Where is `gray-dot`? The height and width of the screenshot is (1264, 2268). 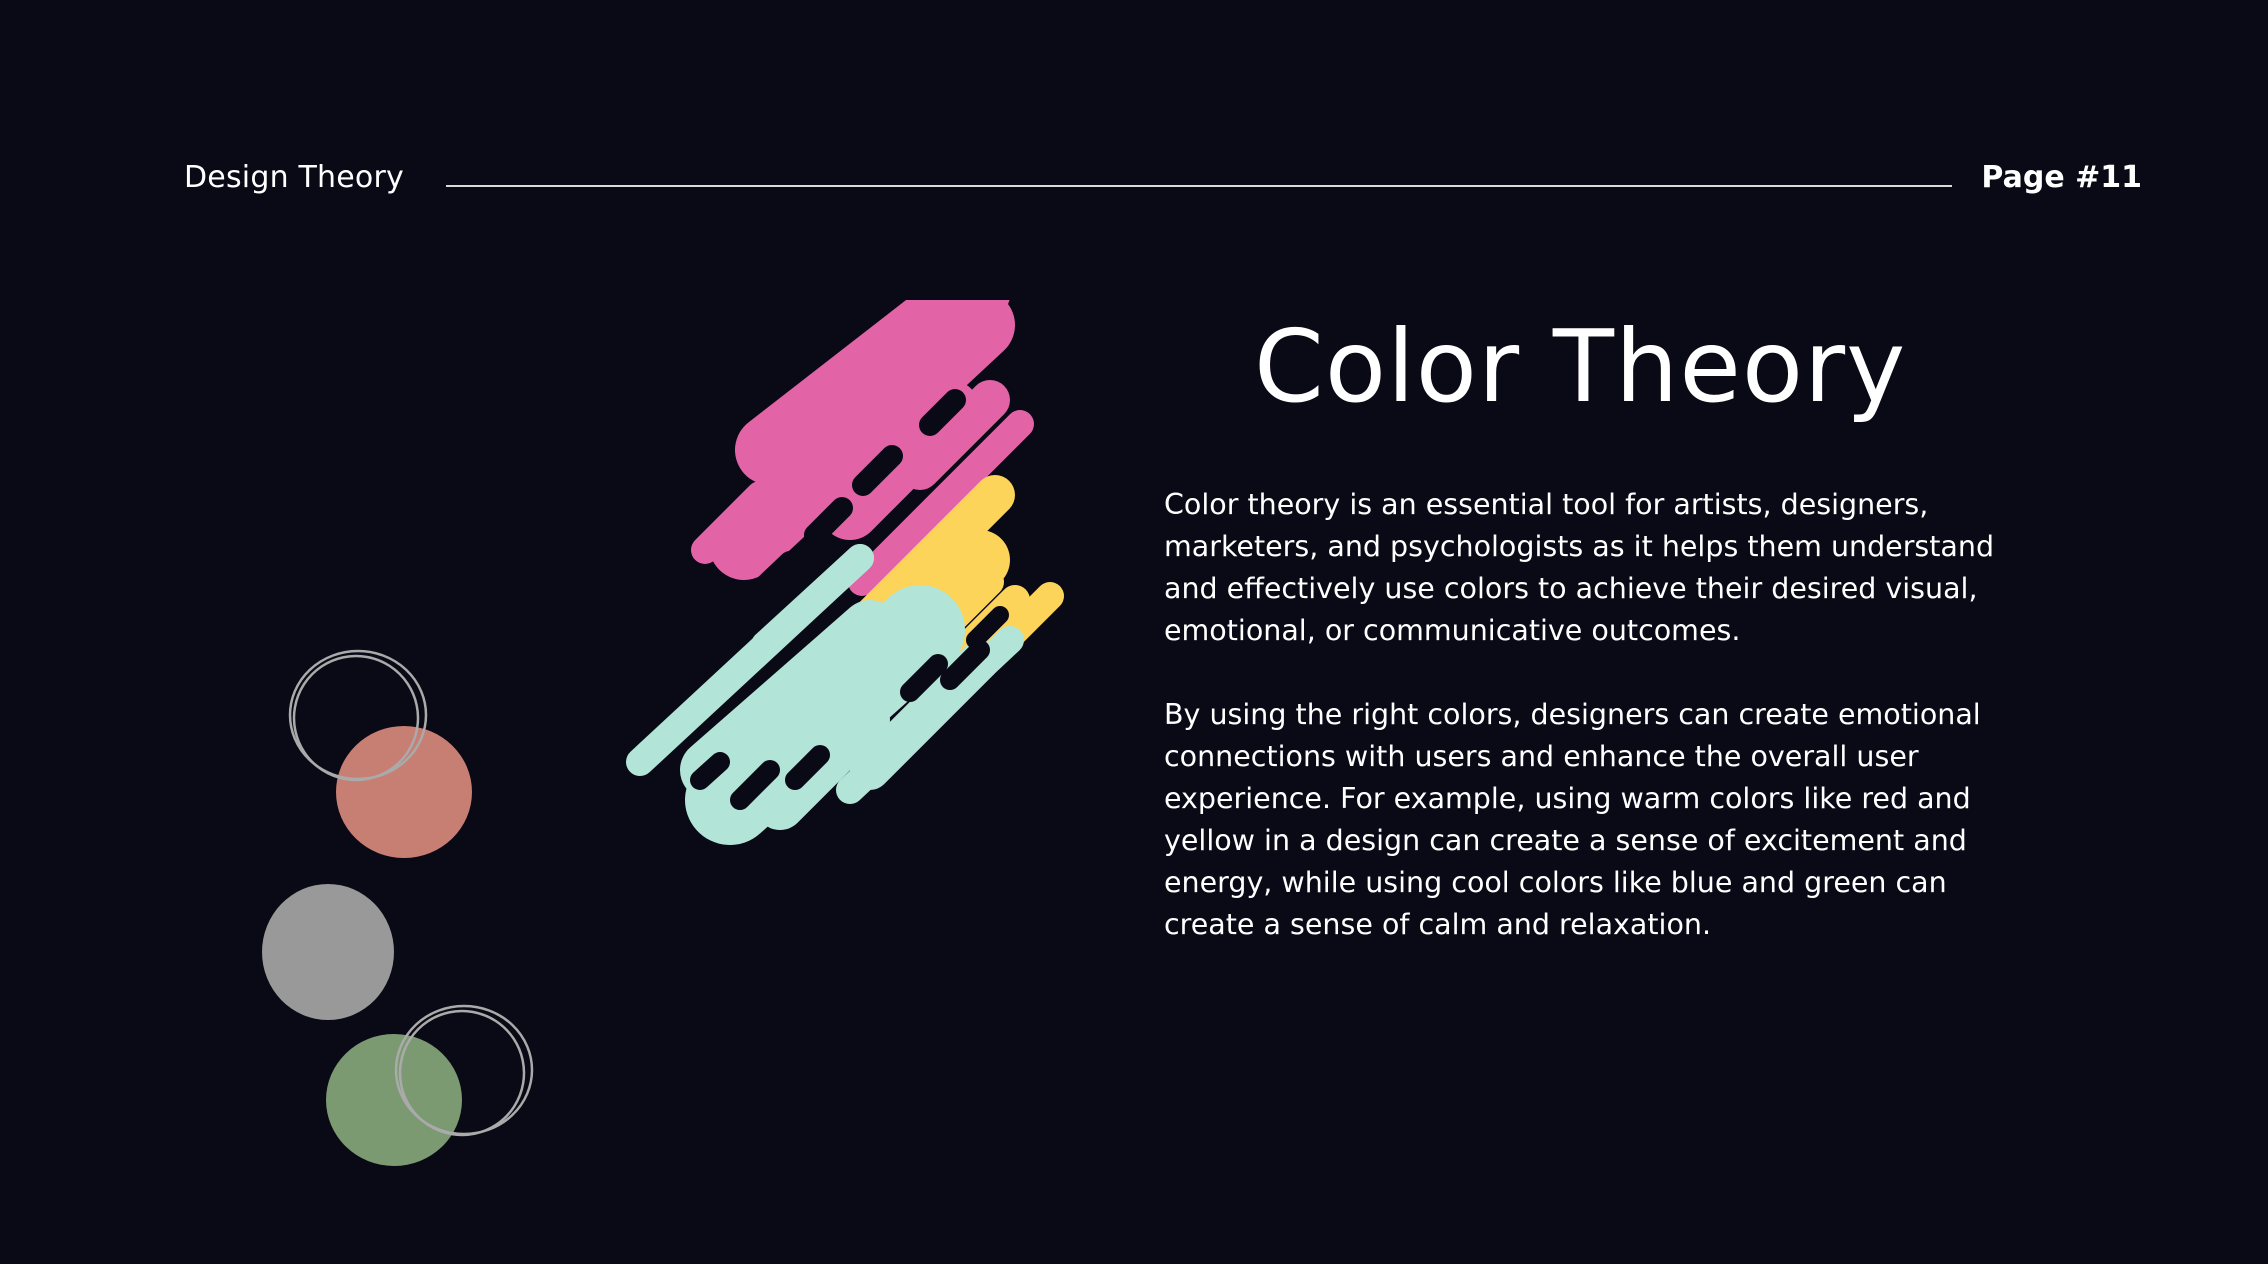
gray-dot is located at coordinates (328, 952).